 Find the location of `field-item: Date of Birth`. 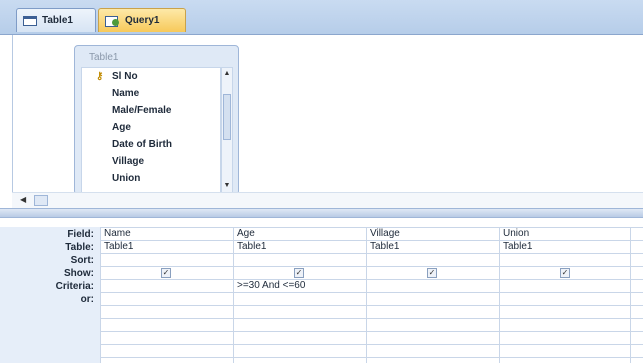

field-item: Date of Birth is located at coordinates (151, 144).